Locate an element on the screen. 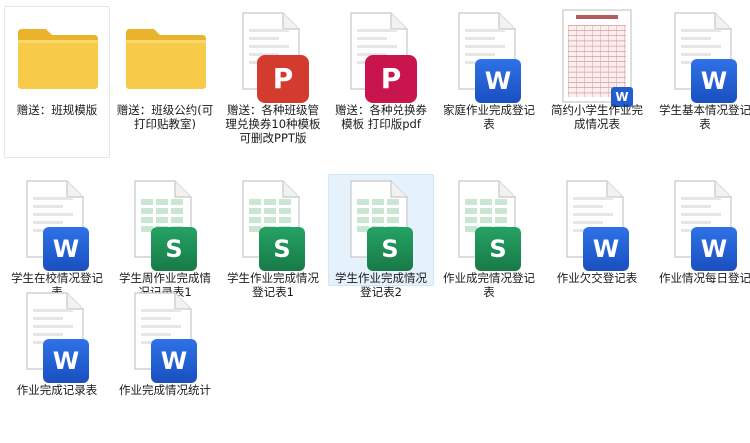 The height and width of the screenshot is (443, 750). file-item: W 作业欠交登记表 is located at coordinates (597, 230).